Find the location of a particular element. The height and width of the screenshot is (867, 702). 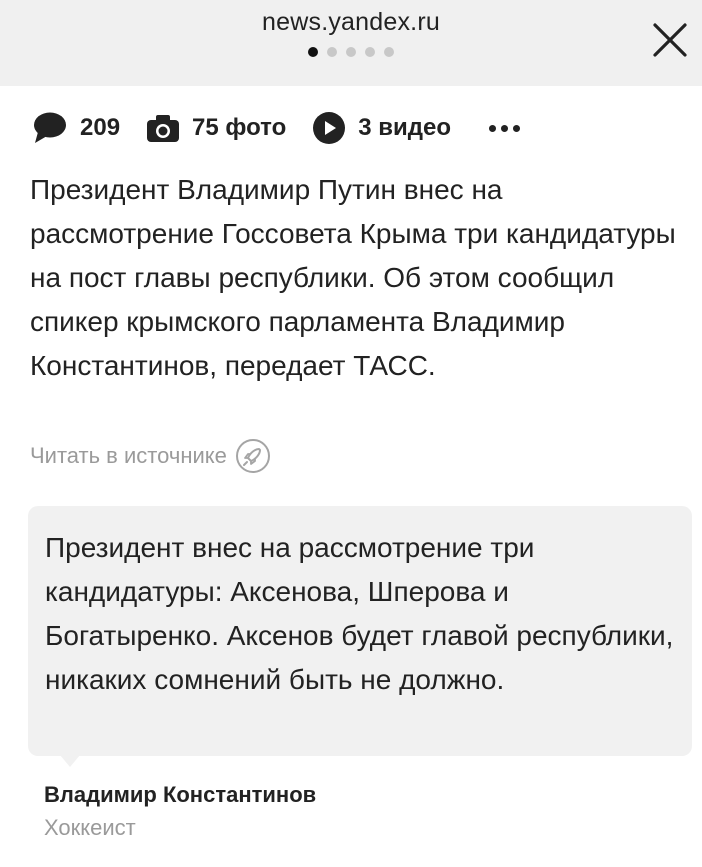

read-source-link: Читать в источнике is located at coordinates (150, 456).